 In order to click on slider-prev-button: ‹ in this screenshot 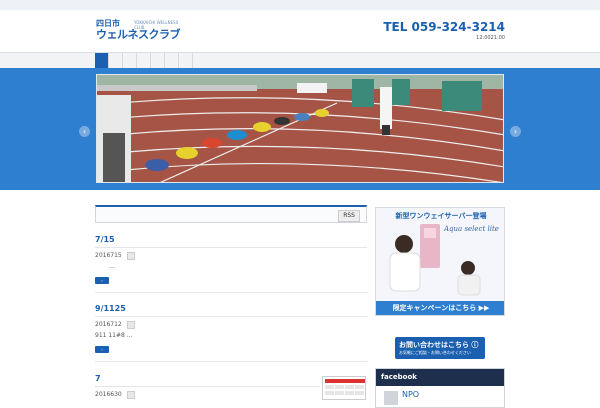, I will do `click(84, 131)`.